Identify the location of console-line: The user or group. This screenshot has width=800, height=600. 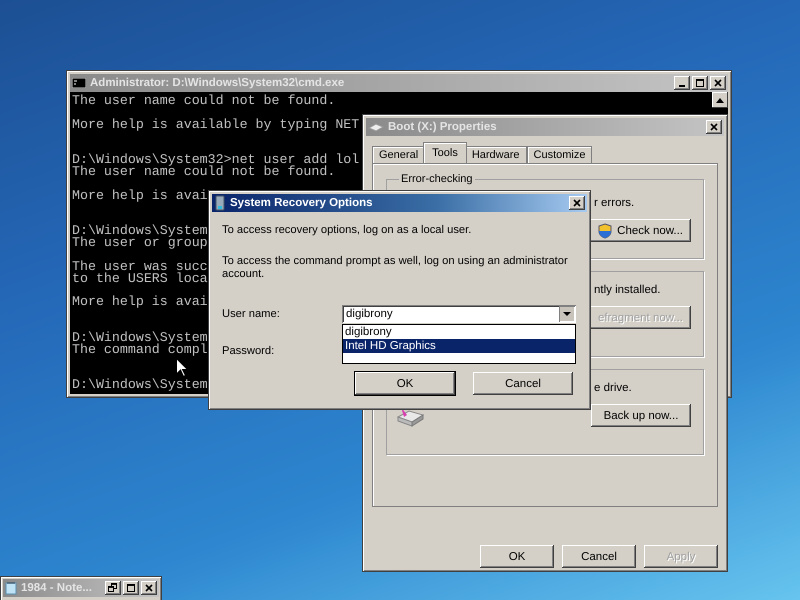
(140, 243).